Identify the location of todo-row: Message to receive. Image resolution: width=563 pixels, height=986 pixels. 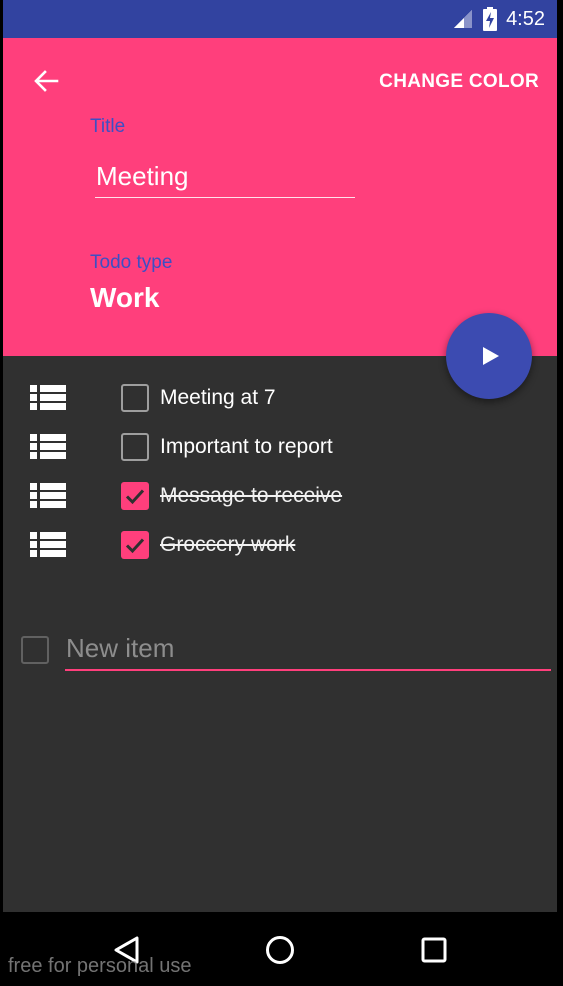
(280, 497).